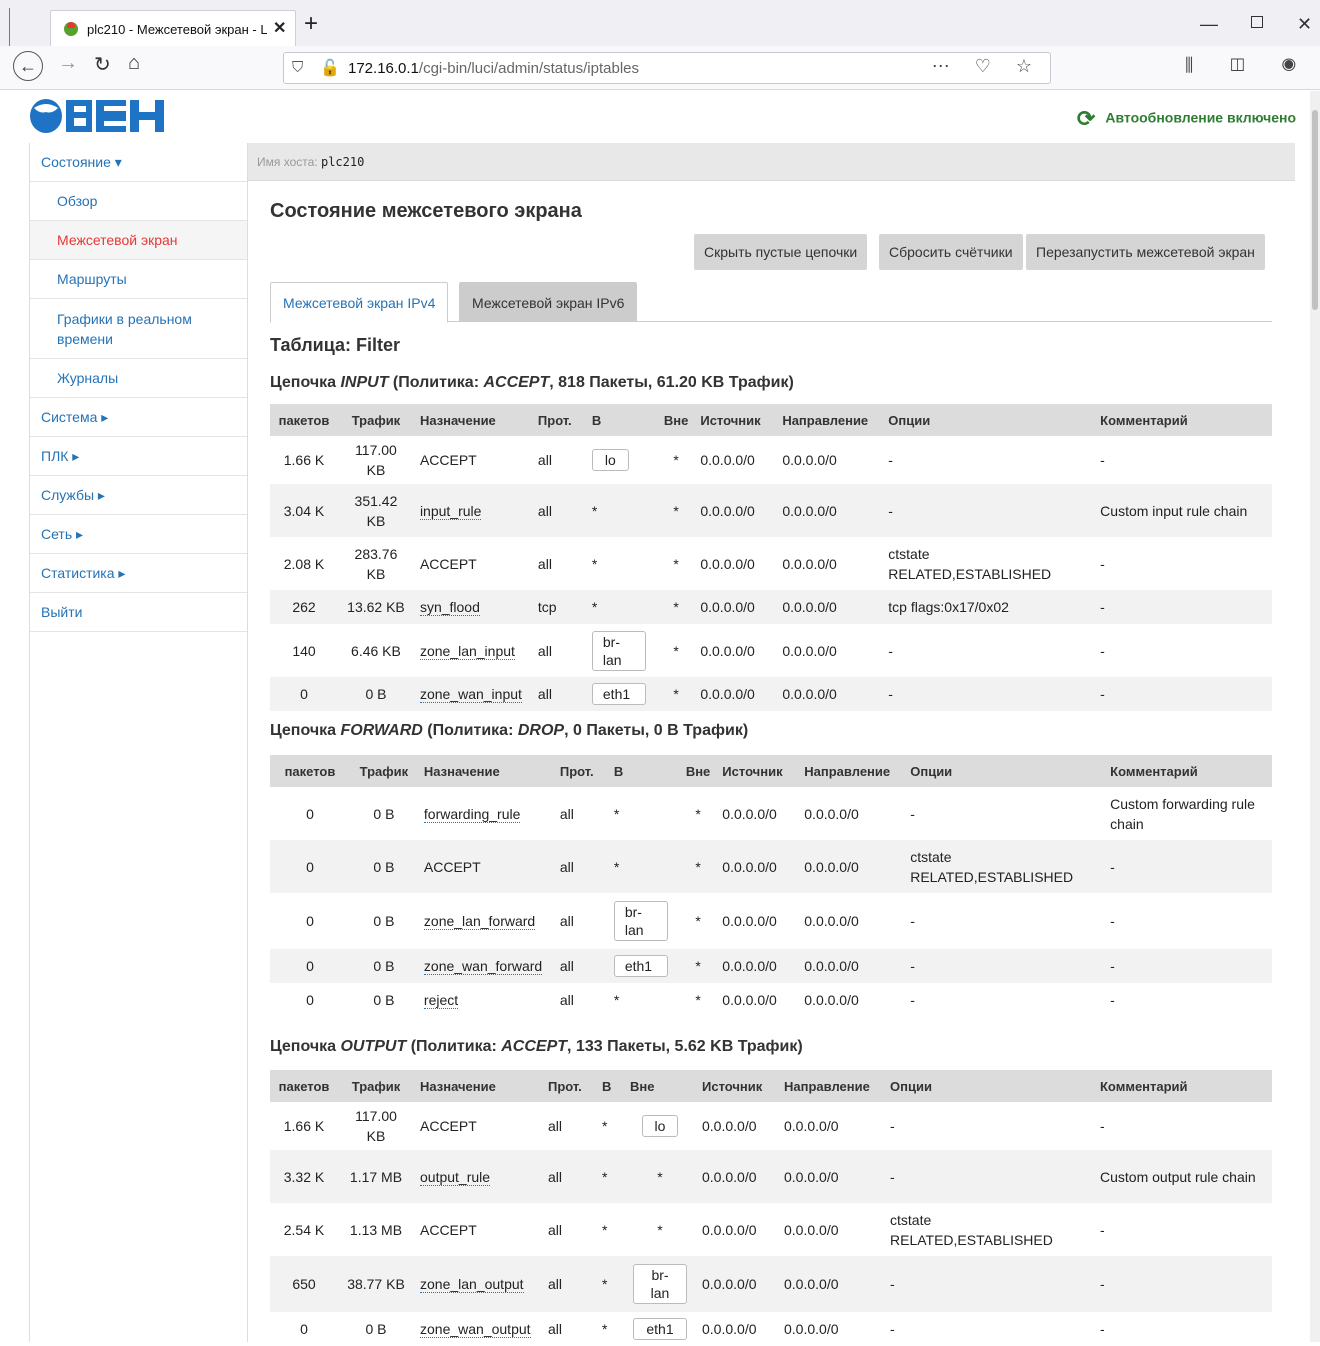  I want to click on cell-opts: -, so click(988, 694).